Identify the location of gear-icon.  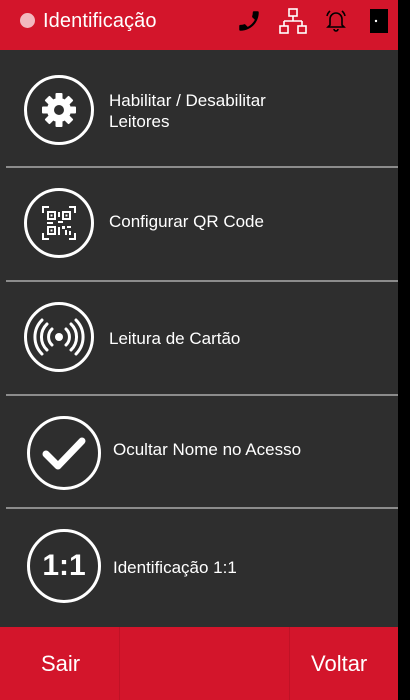
(59, 110).